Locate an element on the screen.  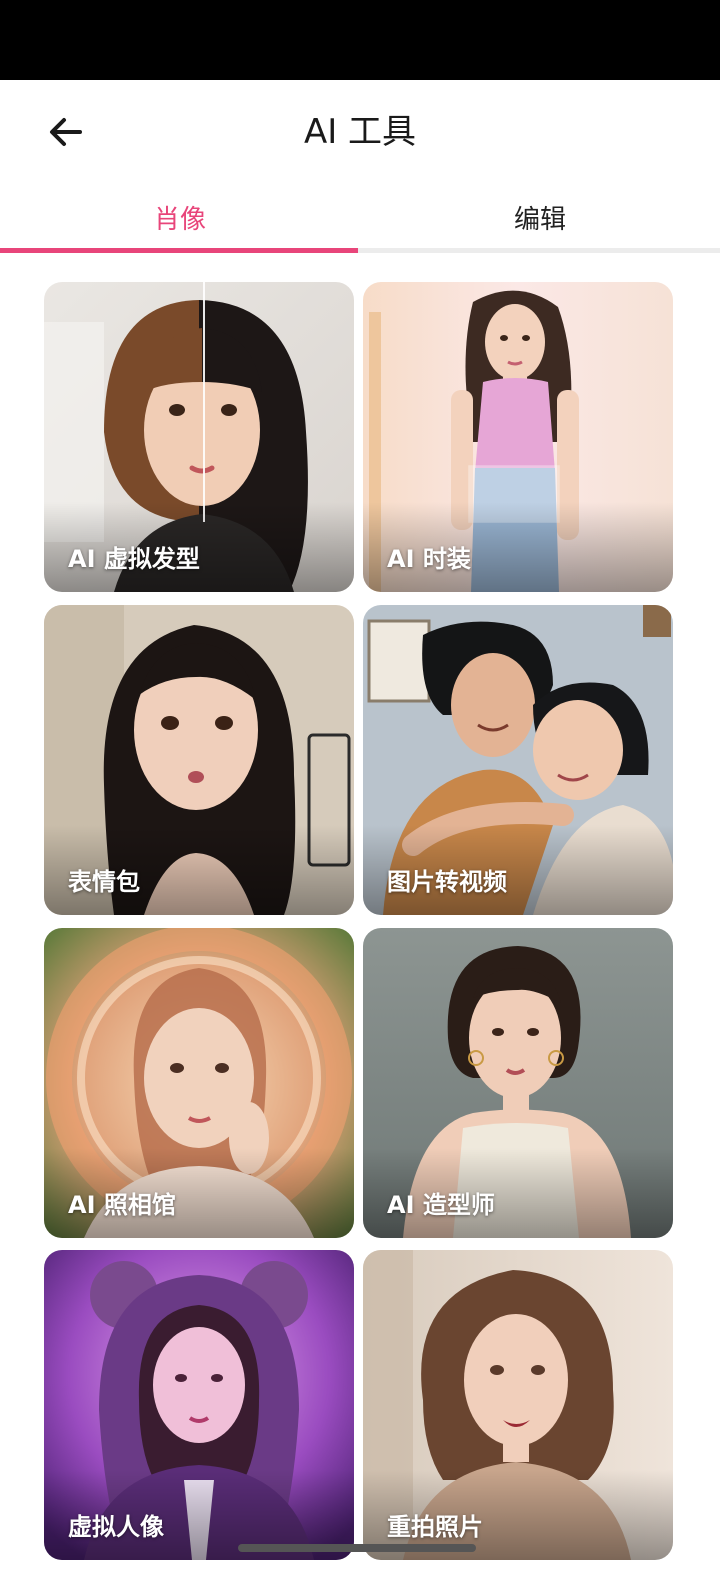
tab-bar: 肖像 编辑 is located at coordinates (360, 220).